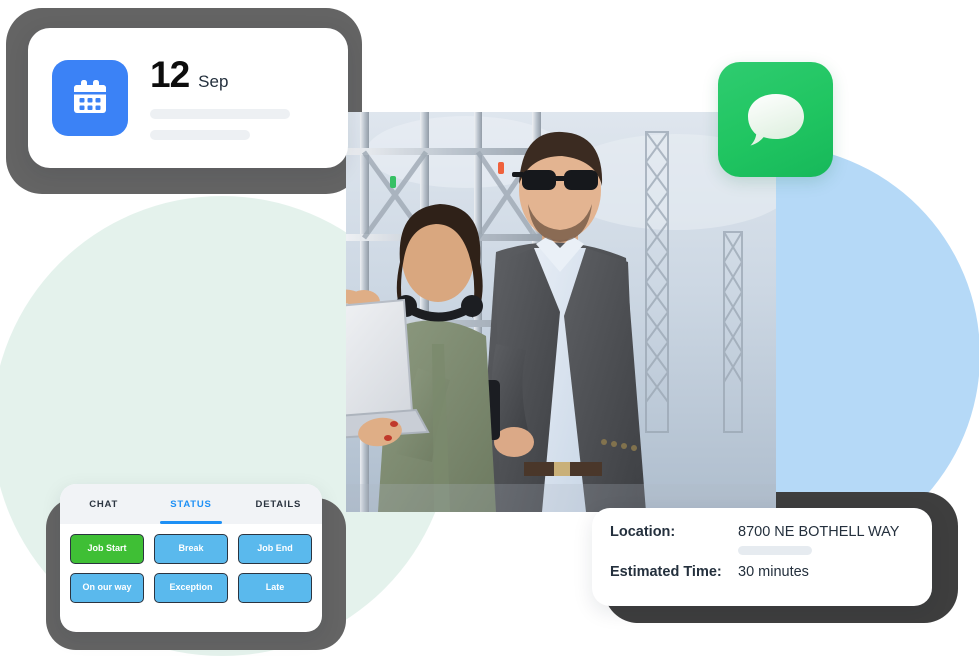 The width and height of the screenshot is (979, 660). Describe the element at coordinates (103, 504) in the screenshot. I see `tab-chat: CHAT` at that location.